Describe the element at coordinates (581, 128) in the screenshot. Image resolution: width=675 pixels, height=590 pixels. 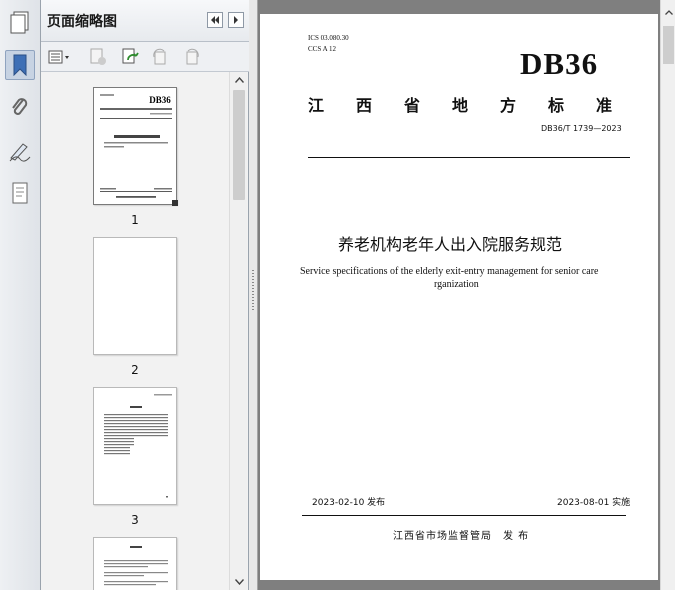
I see `standard-number: DB36/T 1739—2023` at that location.